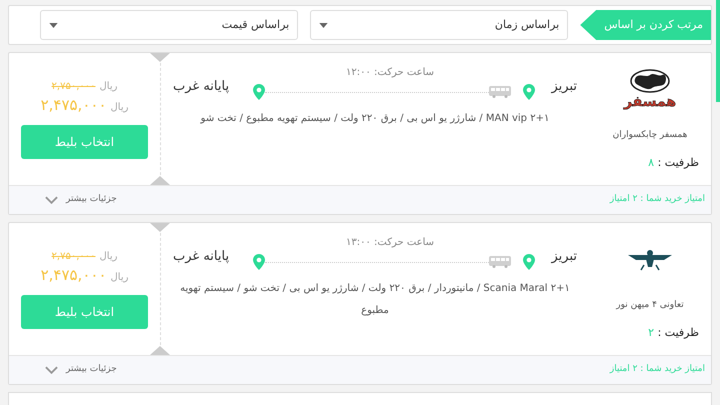 This screenshot has width=720, height=405. Describe the element at coordinates (375, 119) in the screenshot. I see `features-text: MAN vip ۲+۱ / شارژر یو اس بی / برق ۲۲۰ ولت / سیستم تهویه مطبوع / تخت شو` at that location.